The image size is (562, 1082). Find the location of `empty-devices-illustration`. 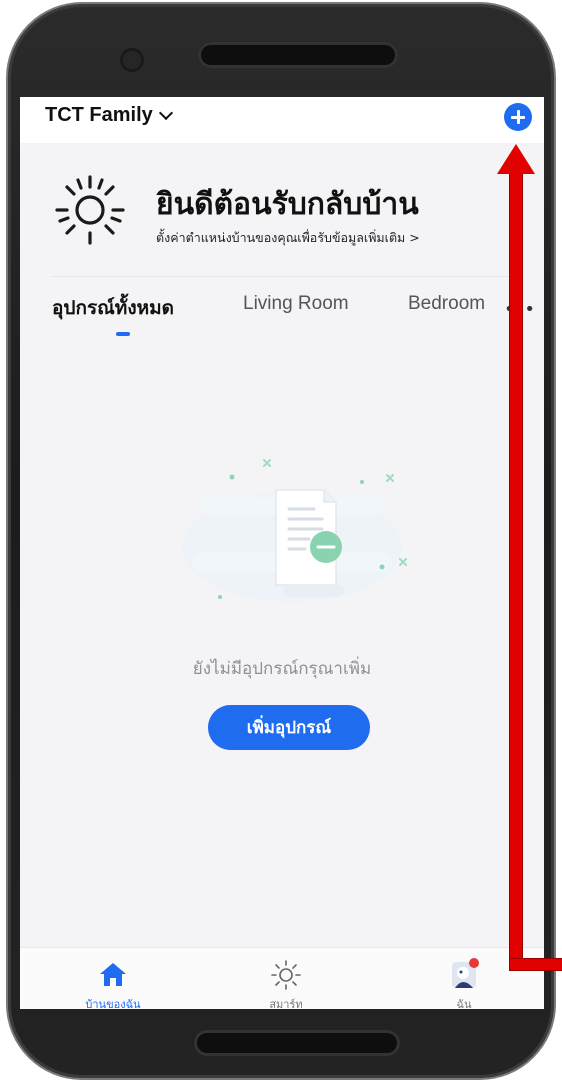

empty-devices-illustration is located at coordinates (294, 530).